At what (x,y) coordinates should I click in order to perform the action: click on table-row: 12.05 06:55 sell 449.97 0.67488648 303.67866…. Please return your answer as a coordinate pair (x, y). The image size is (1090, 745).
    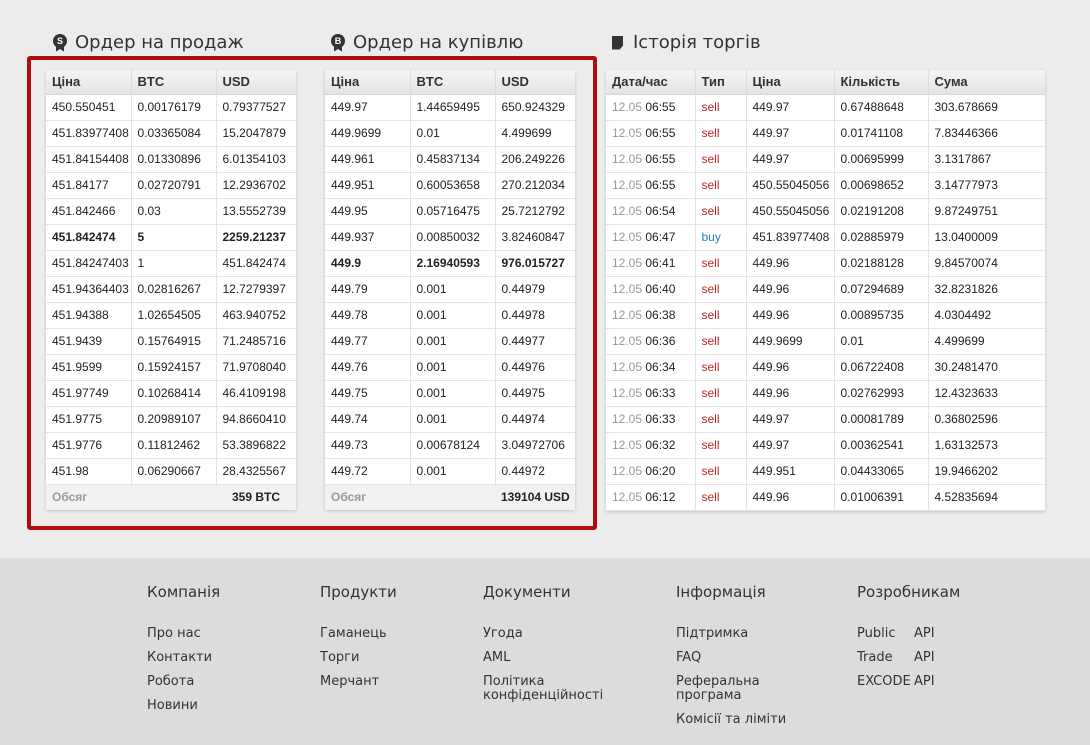
    Looking at the image, I should click on (825, 107).